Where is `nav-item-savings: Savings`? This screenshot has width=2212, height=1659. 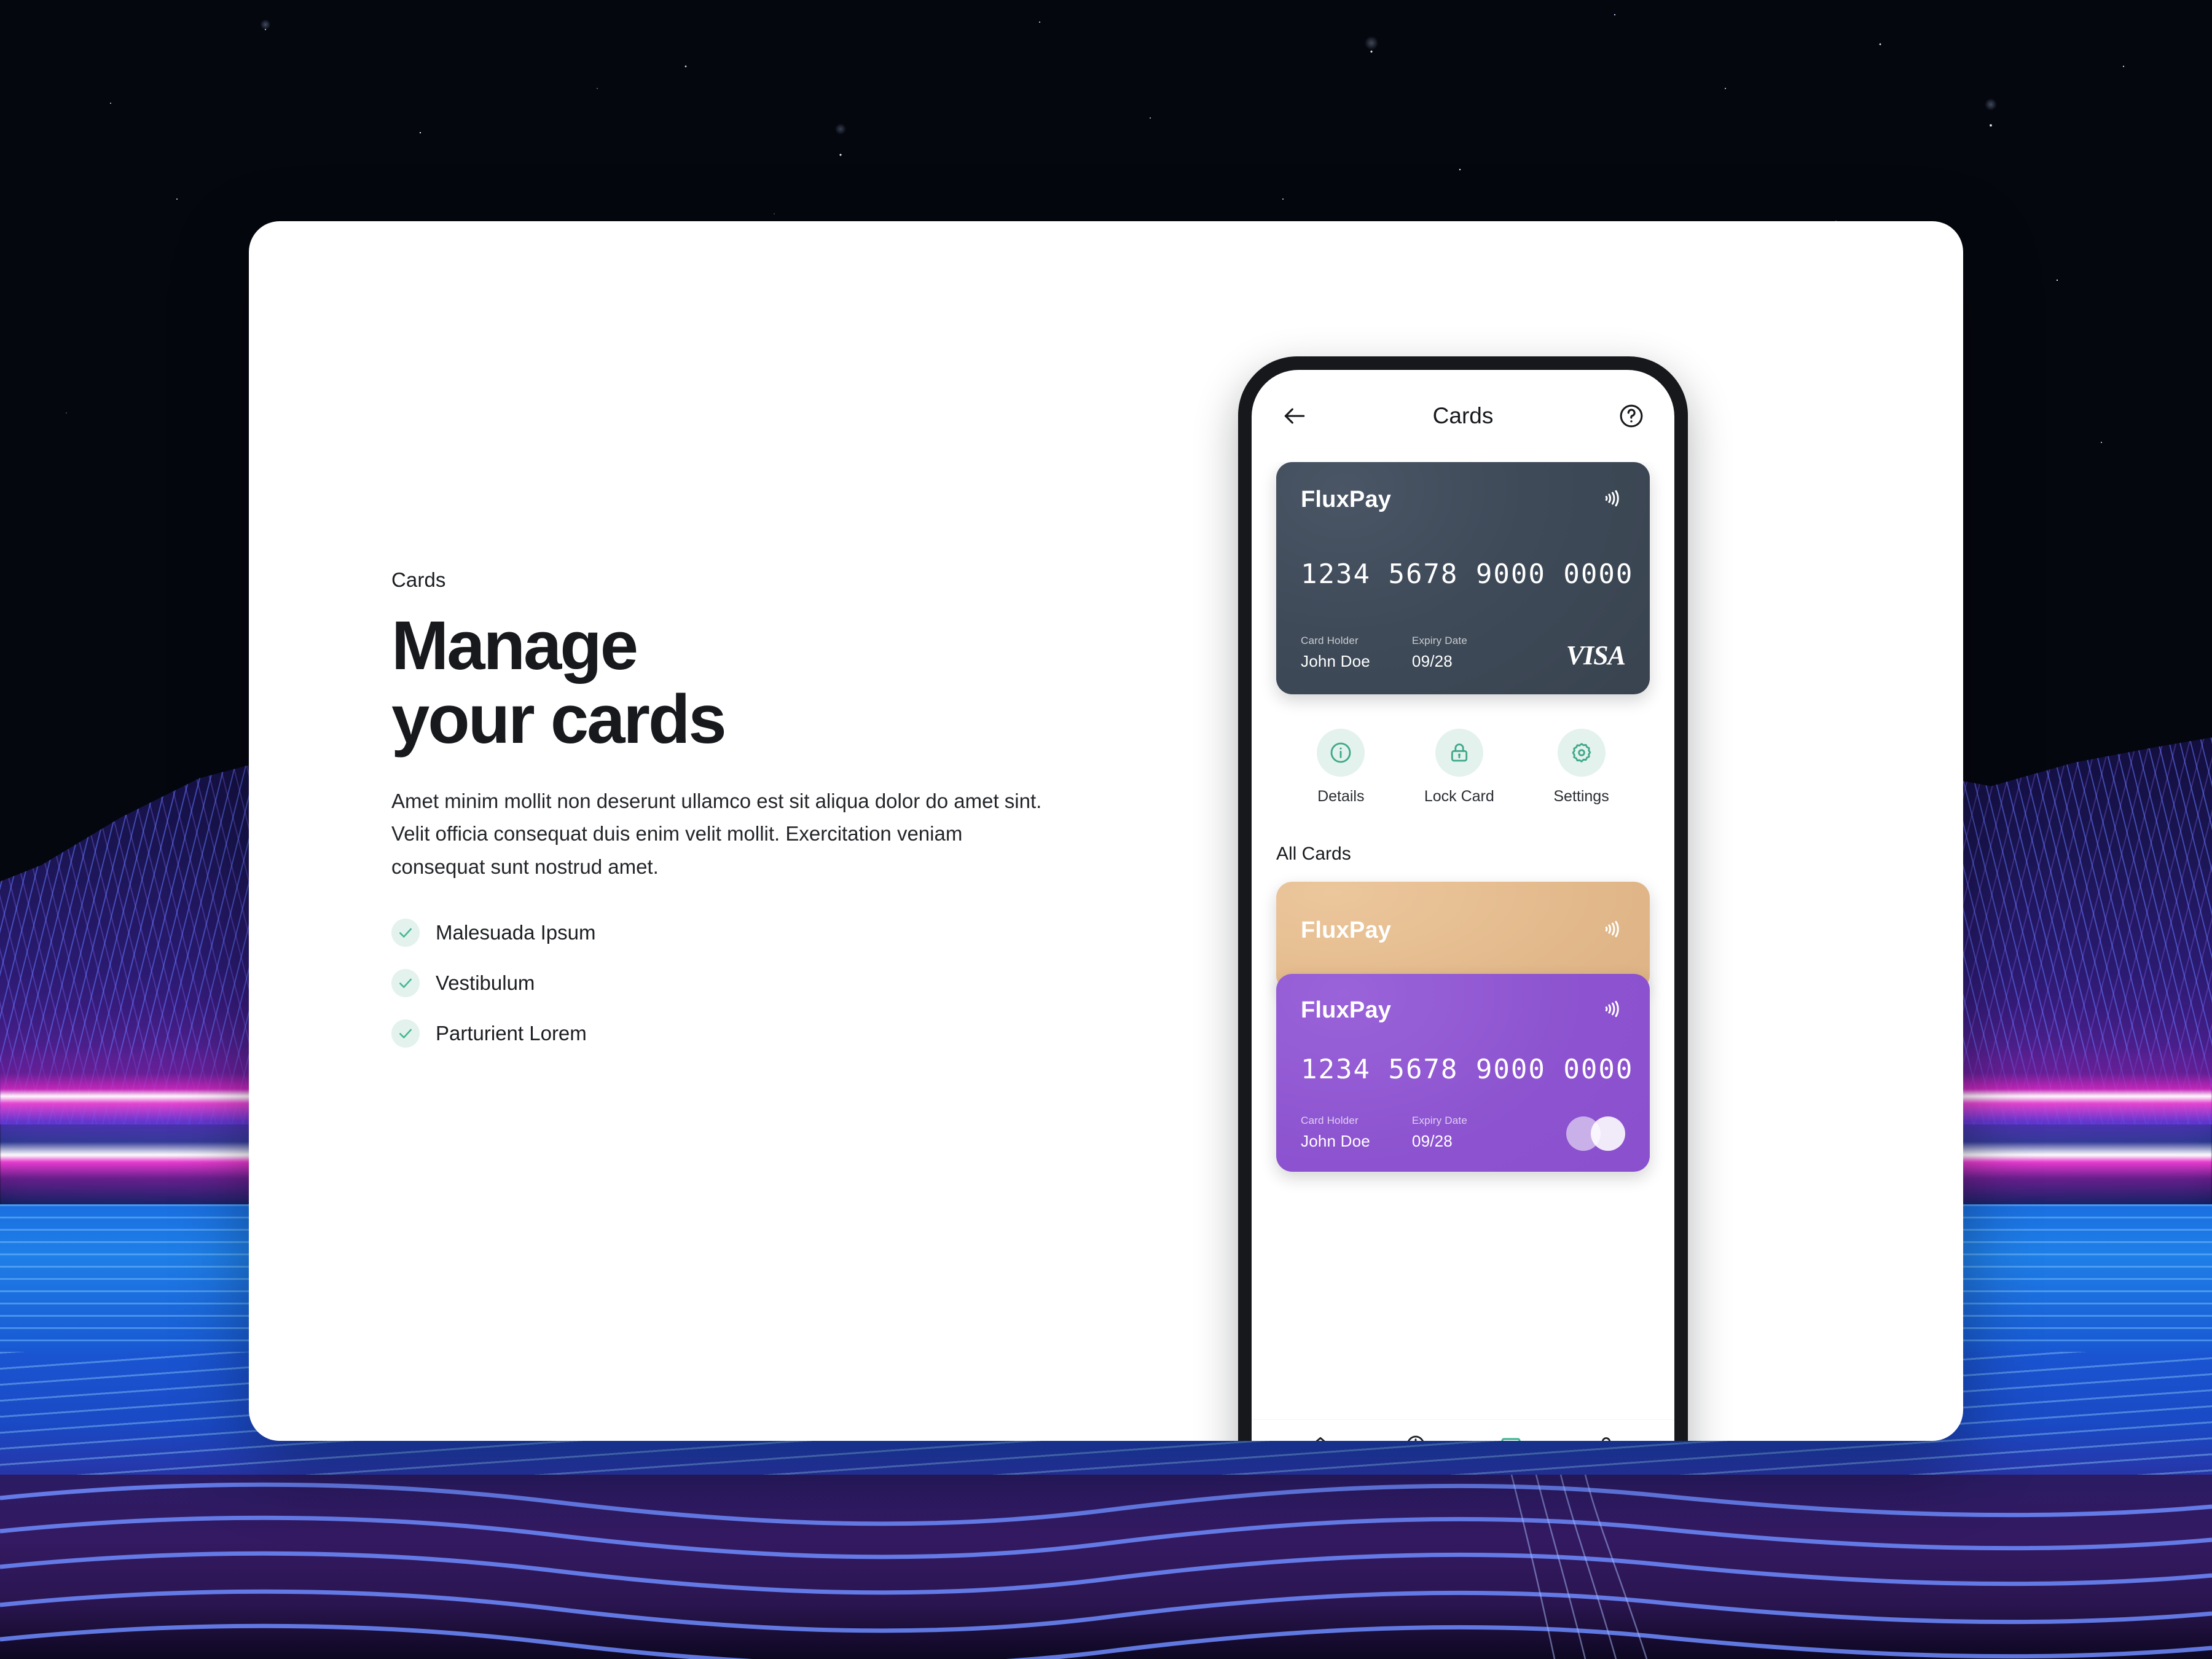 nav-item-savings: Savings is located at coordinates (1416, 1437).